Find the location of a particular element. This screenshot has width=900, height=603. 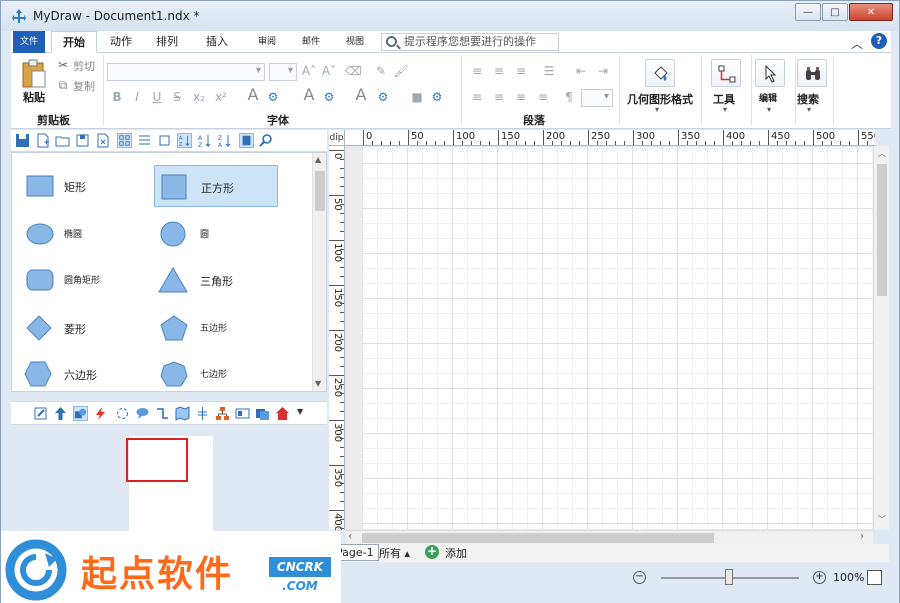

shape-circle: 圆 is located at coordinates (216, 234).